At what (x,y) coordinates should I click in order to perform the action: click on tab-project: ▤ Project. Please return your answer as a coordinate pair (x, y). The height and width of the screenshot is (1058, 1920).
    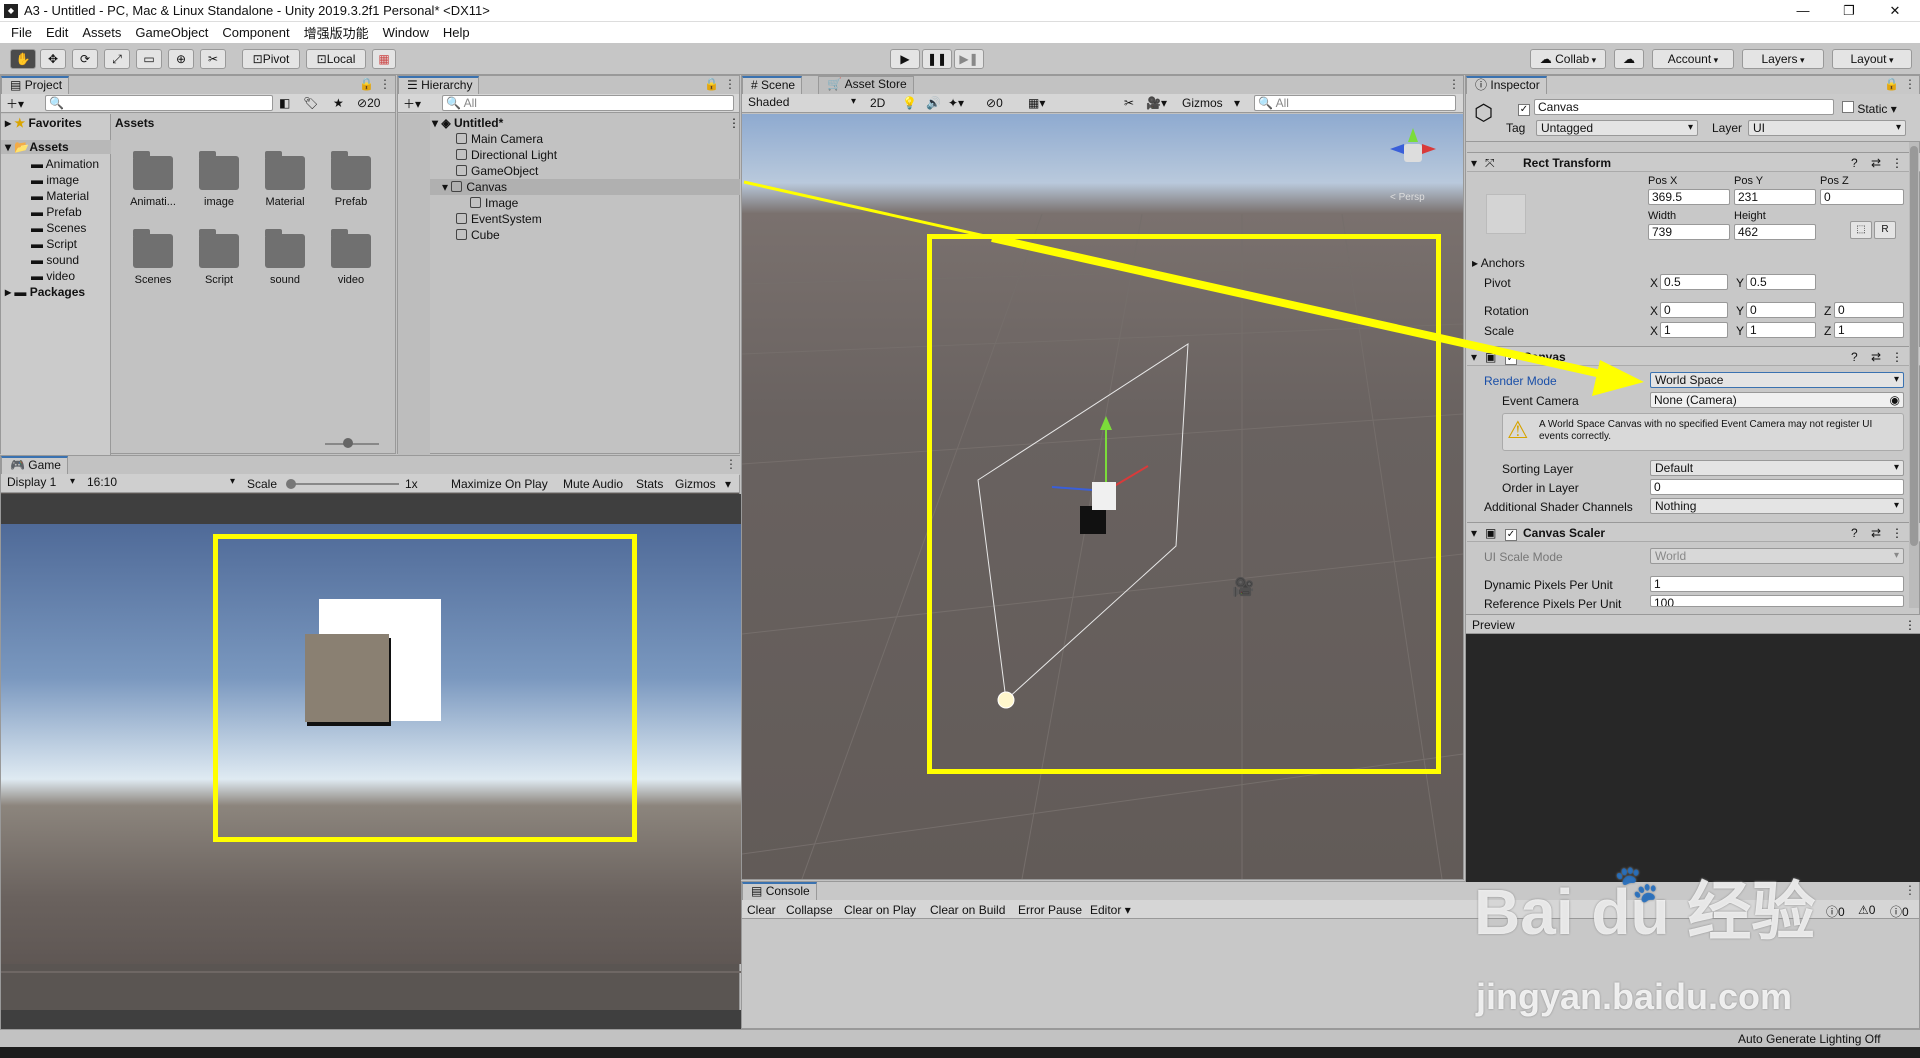
    Looking at the image, I should click on (35, 85).